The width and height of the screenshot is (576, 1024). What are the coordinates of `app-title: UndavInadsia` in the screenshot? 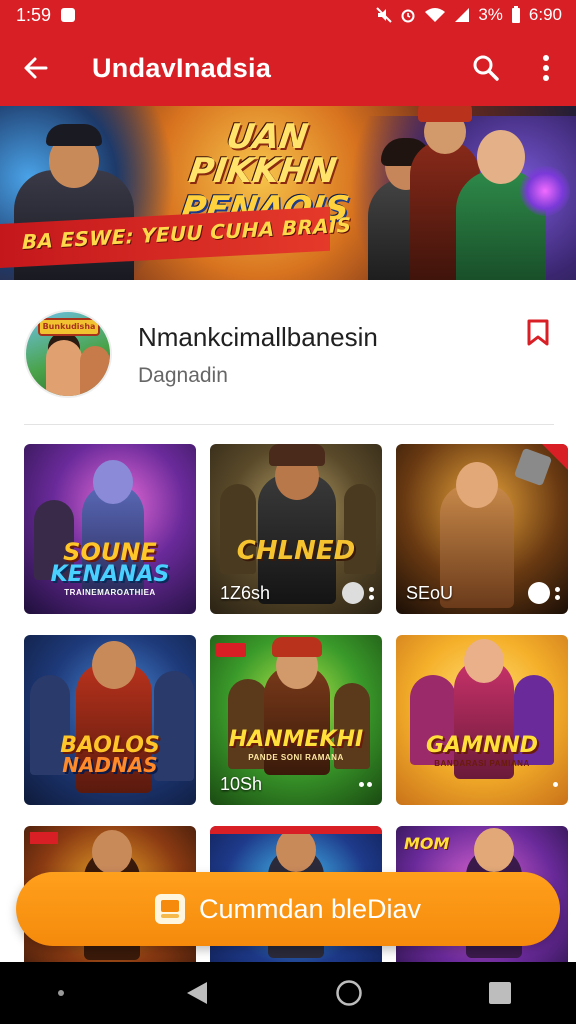 It's located at (182, 67).